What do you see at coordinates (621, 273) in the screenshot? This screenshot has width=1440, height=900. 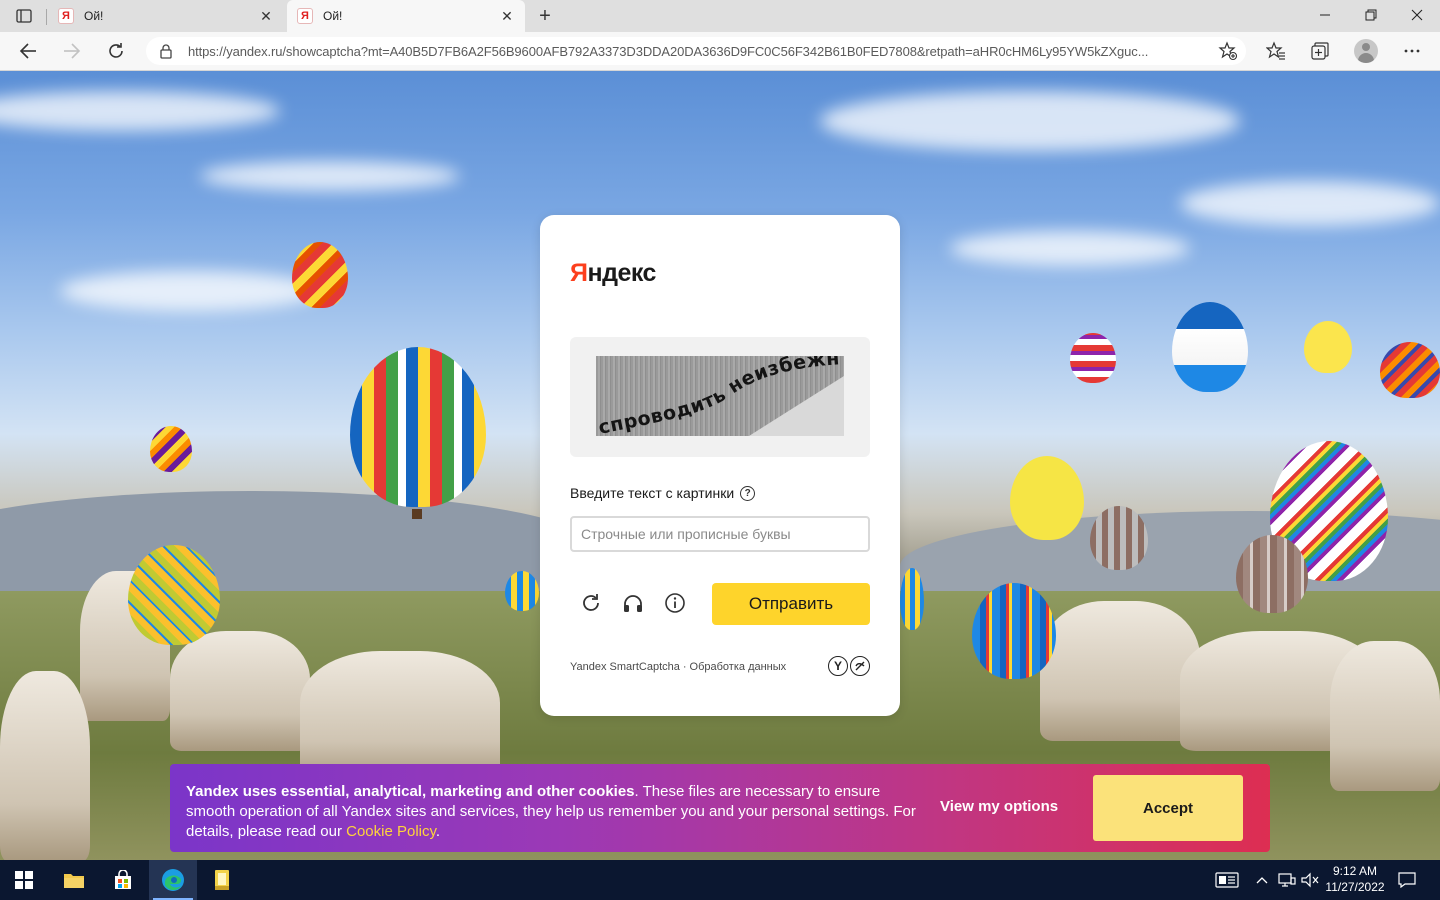 I see `brand-rest: ндекс` at bounding box center [621, 273].